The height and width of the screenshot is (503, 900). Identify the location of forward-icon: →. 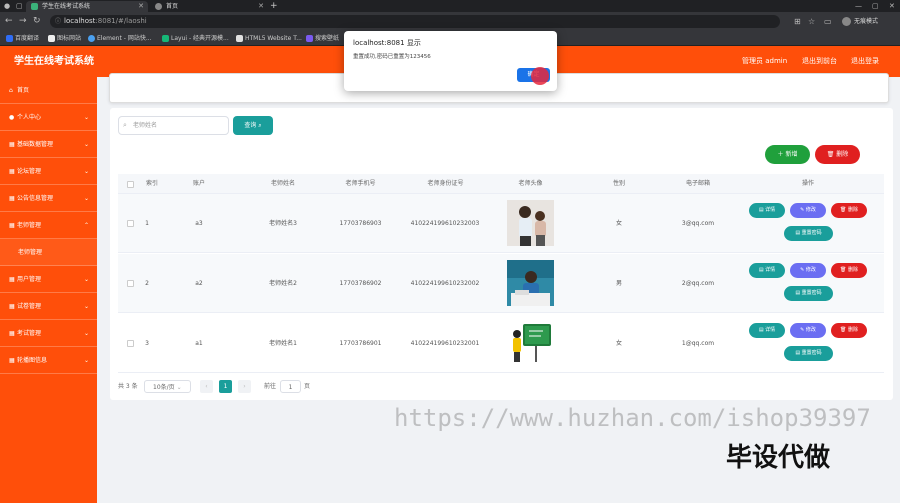
(23, 21).